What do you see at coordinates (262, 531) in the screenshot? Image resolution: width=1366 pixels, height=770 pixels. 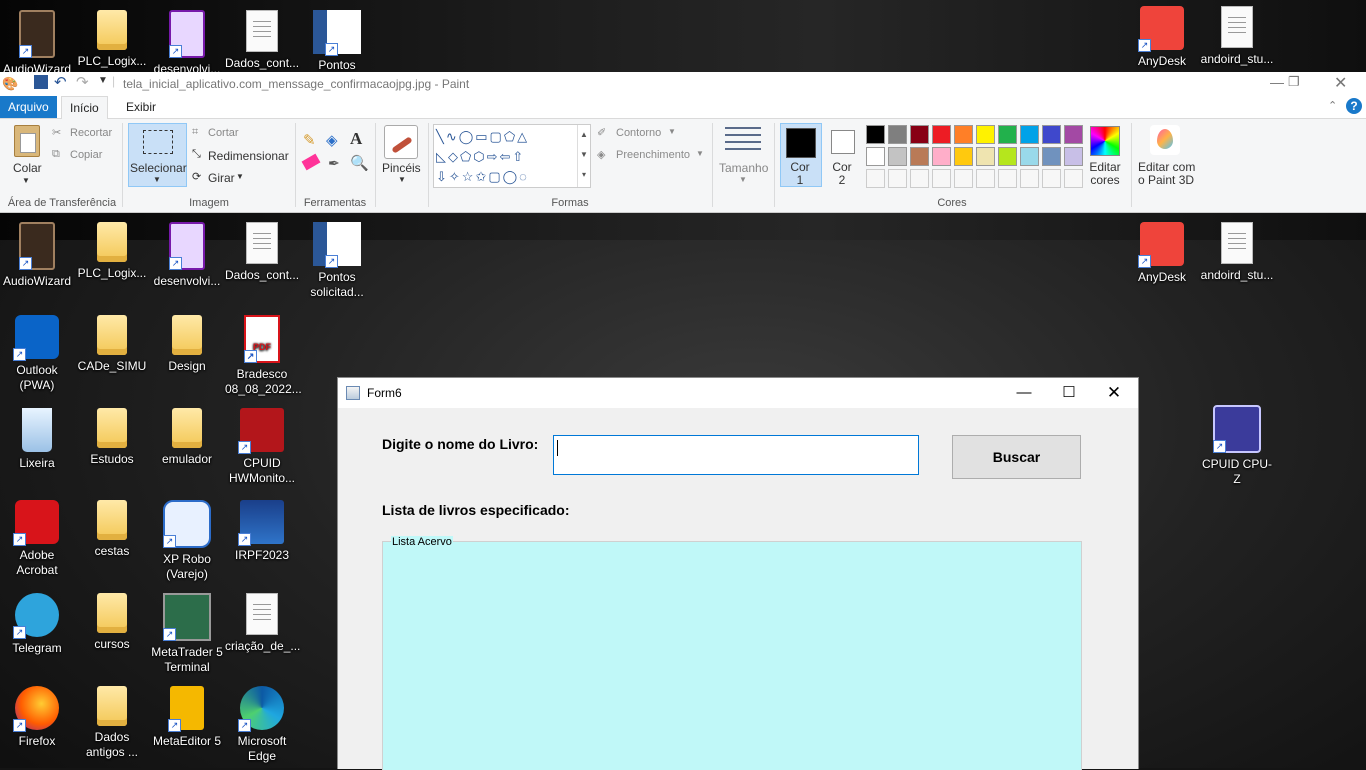 I see `desktop-icon: ↗ IRPF2023` at bounding box center [262, 531].